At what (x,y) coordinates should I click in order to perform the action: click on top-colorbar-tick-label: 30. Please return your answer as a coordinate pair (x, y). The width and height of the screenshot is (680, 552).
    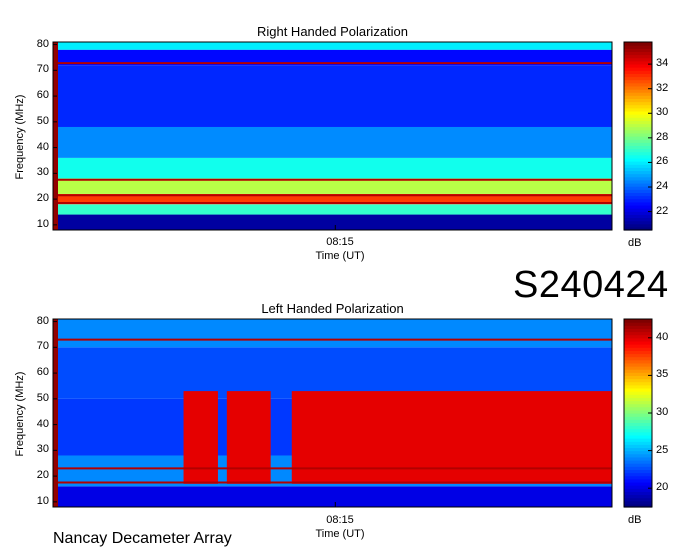
    Looking at the image, I should click on (662, 112).